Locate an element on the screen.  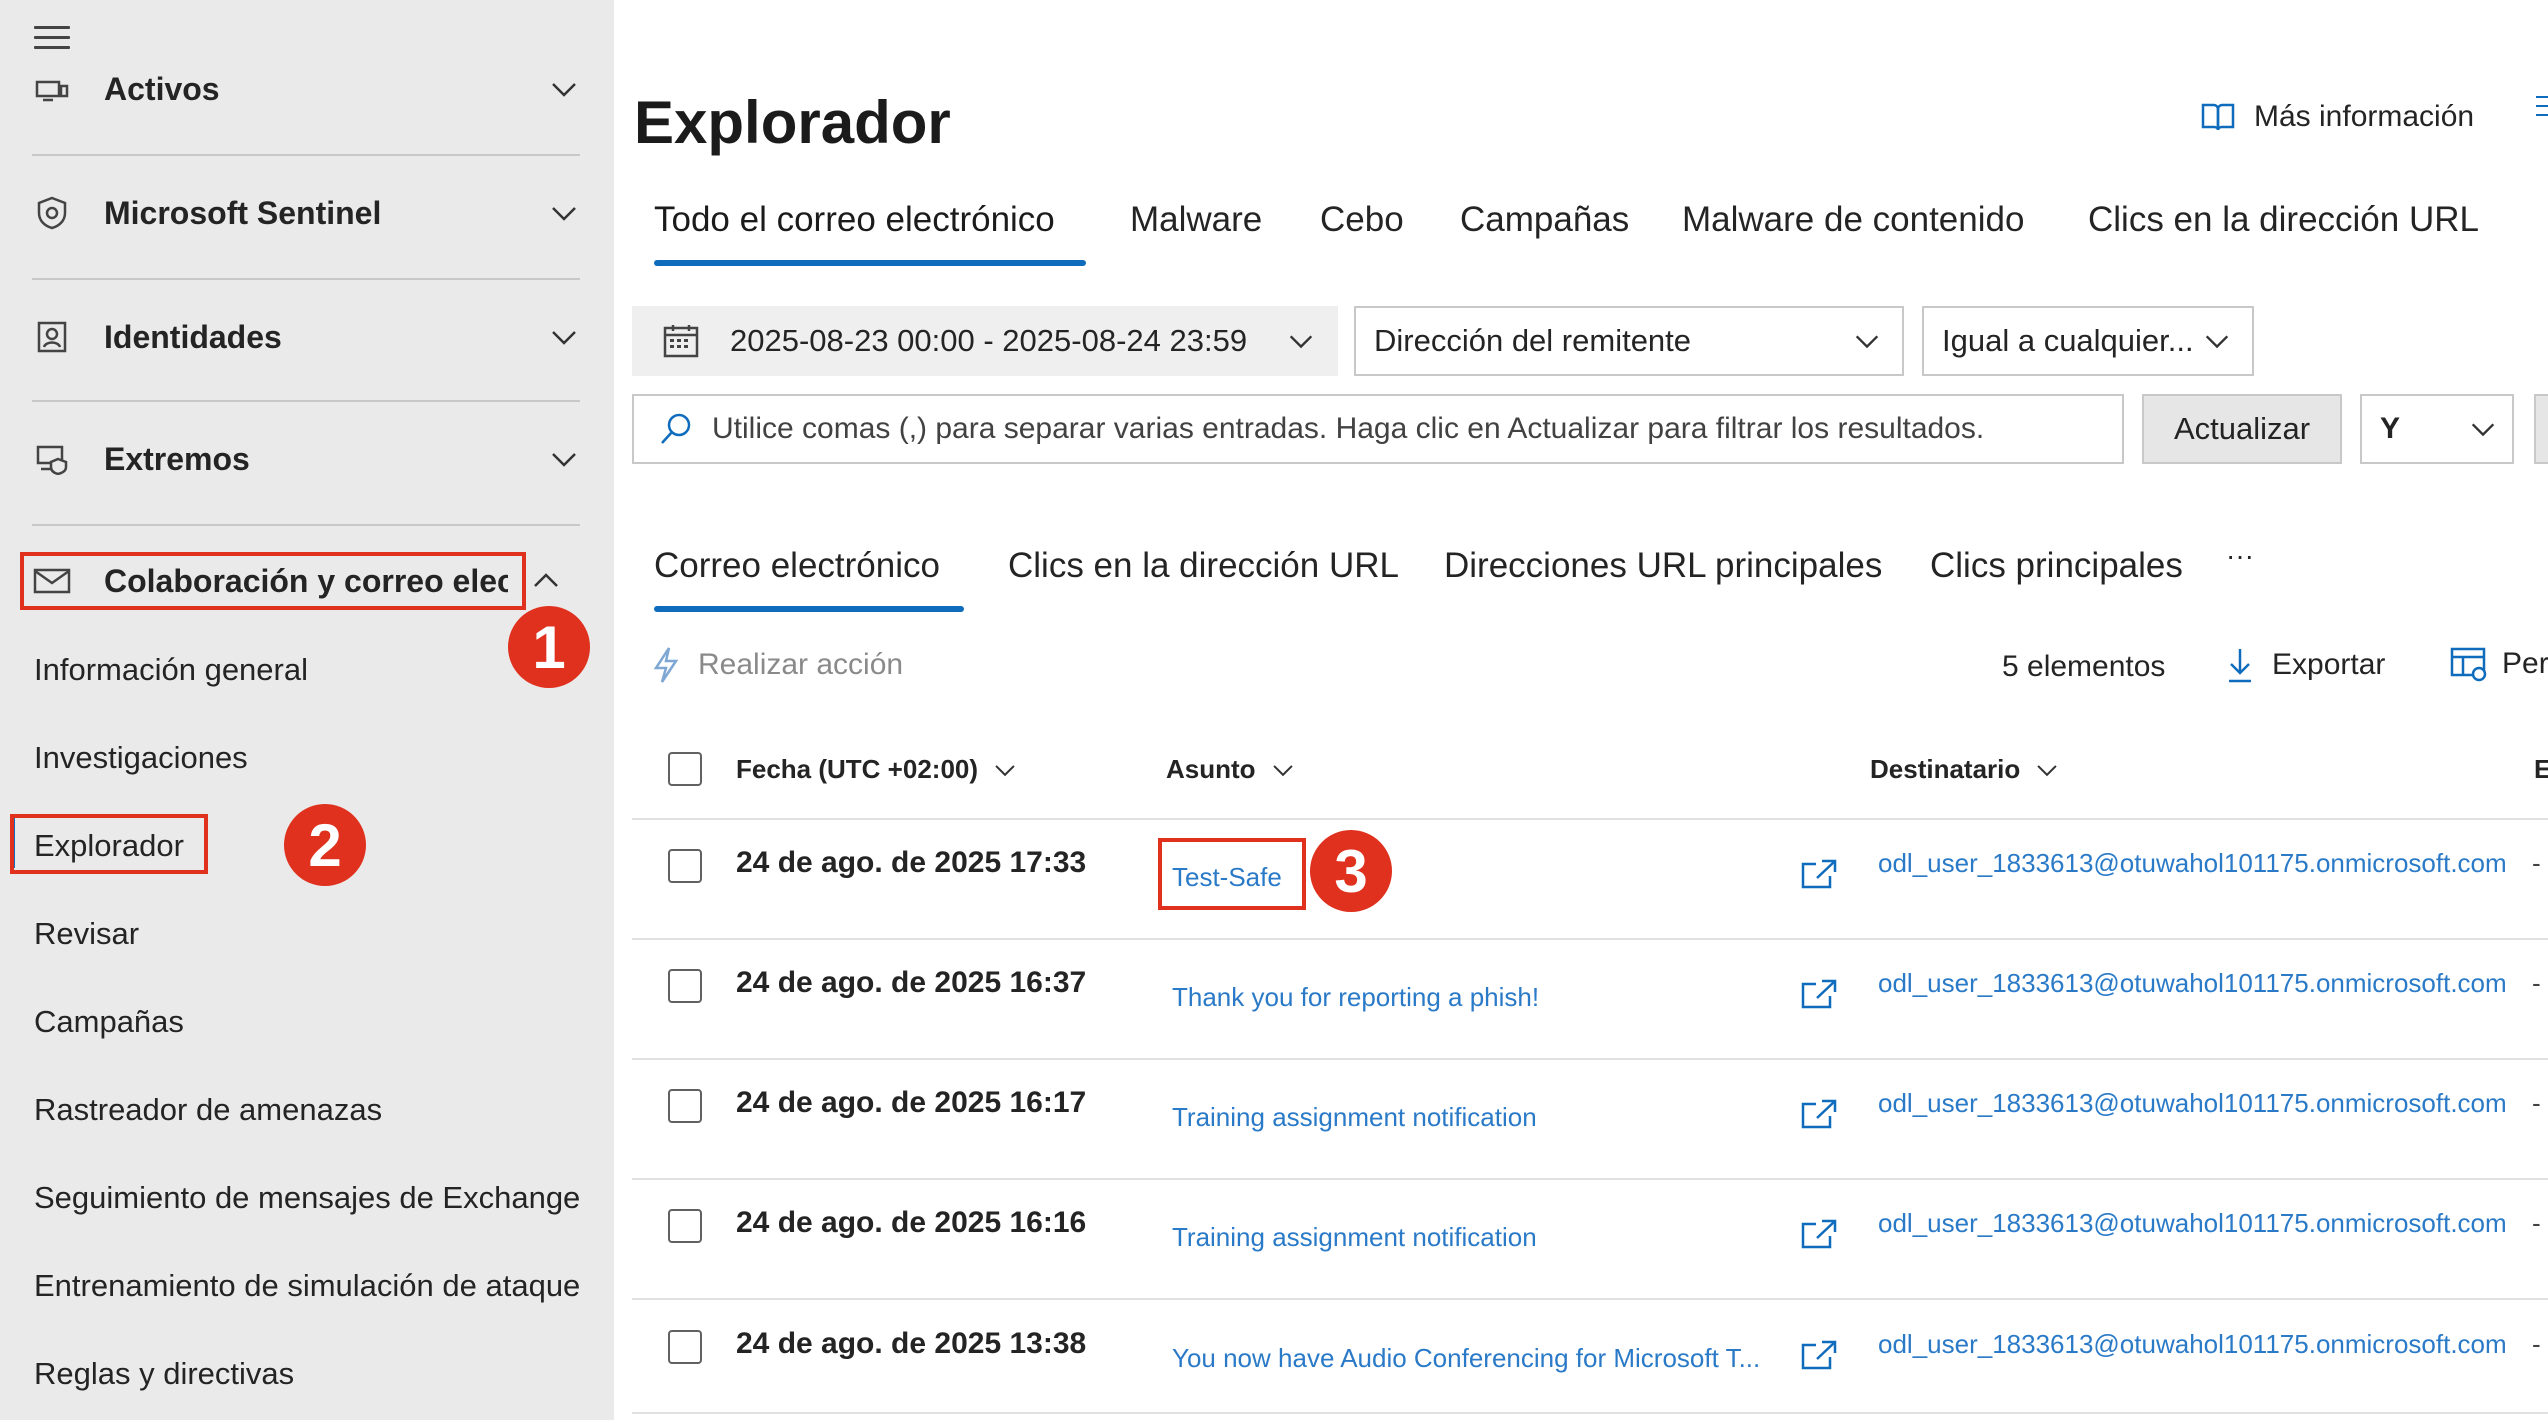
tab-malware: Malware is located at coordinates (1196, 220).